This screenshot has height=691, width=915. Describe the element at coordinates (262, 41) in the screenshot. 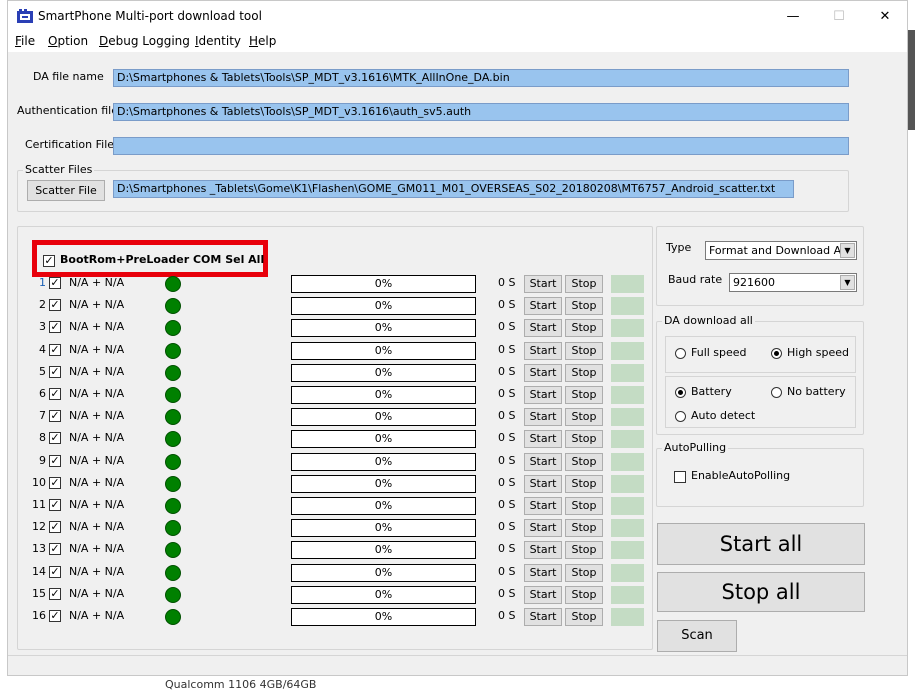

I see `menu-help: Help` at that location.